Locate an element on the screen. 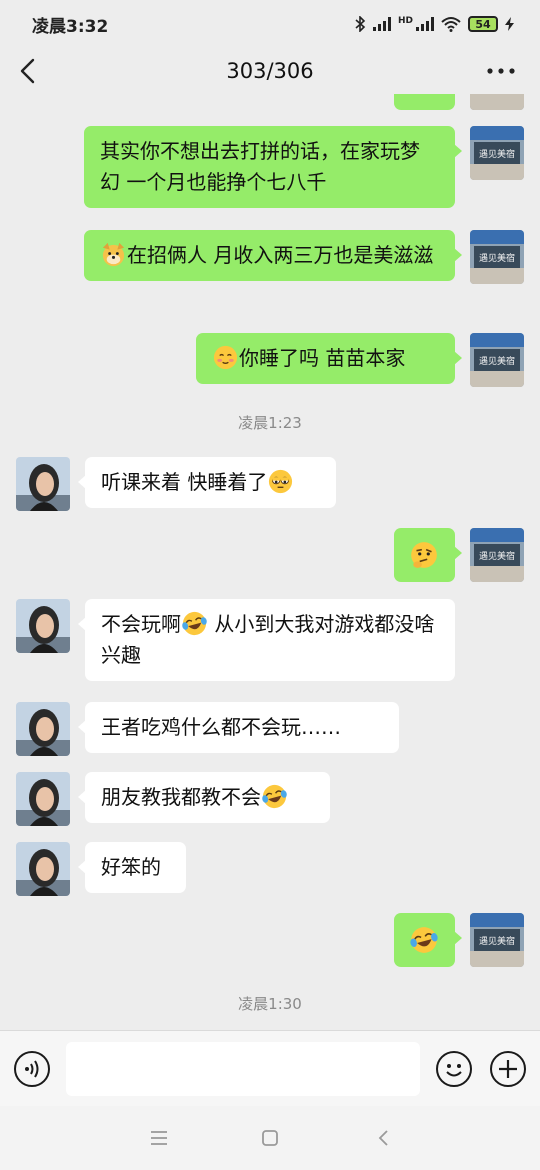 This screenshot has width=540, height=1170. message-bubble-incoming: 好笨的 is located at coordinates (132, 867).